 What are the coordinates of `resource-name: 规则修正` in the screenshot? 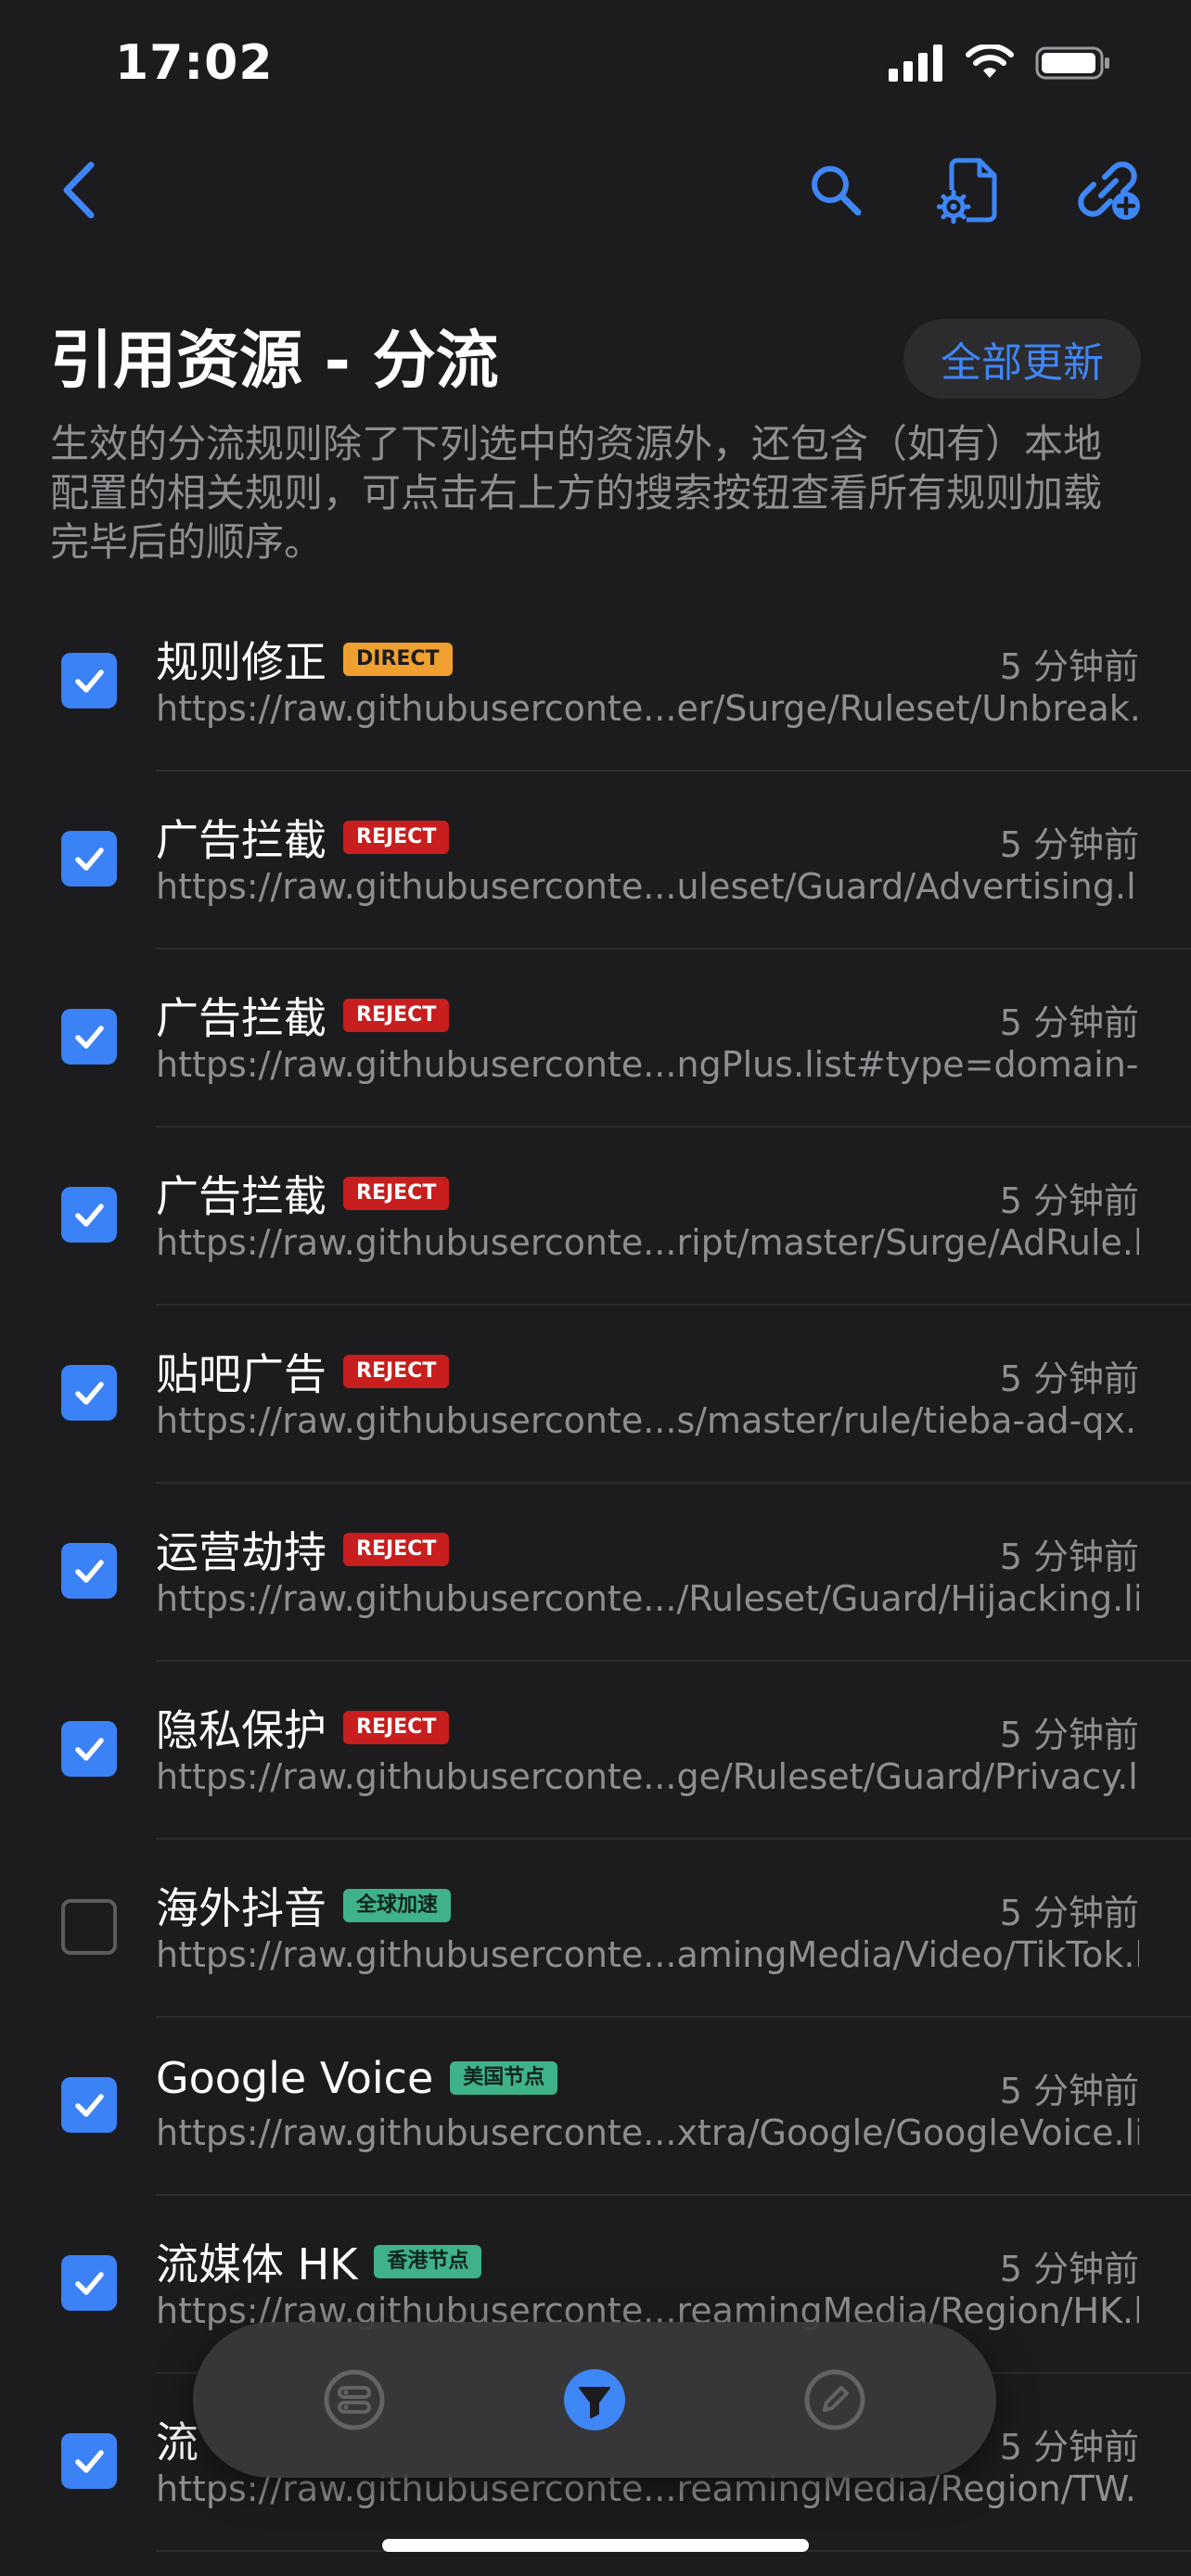 It's located at (241, 662).